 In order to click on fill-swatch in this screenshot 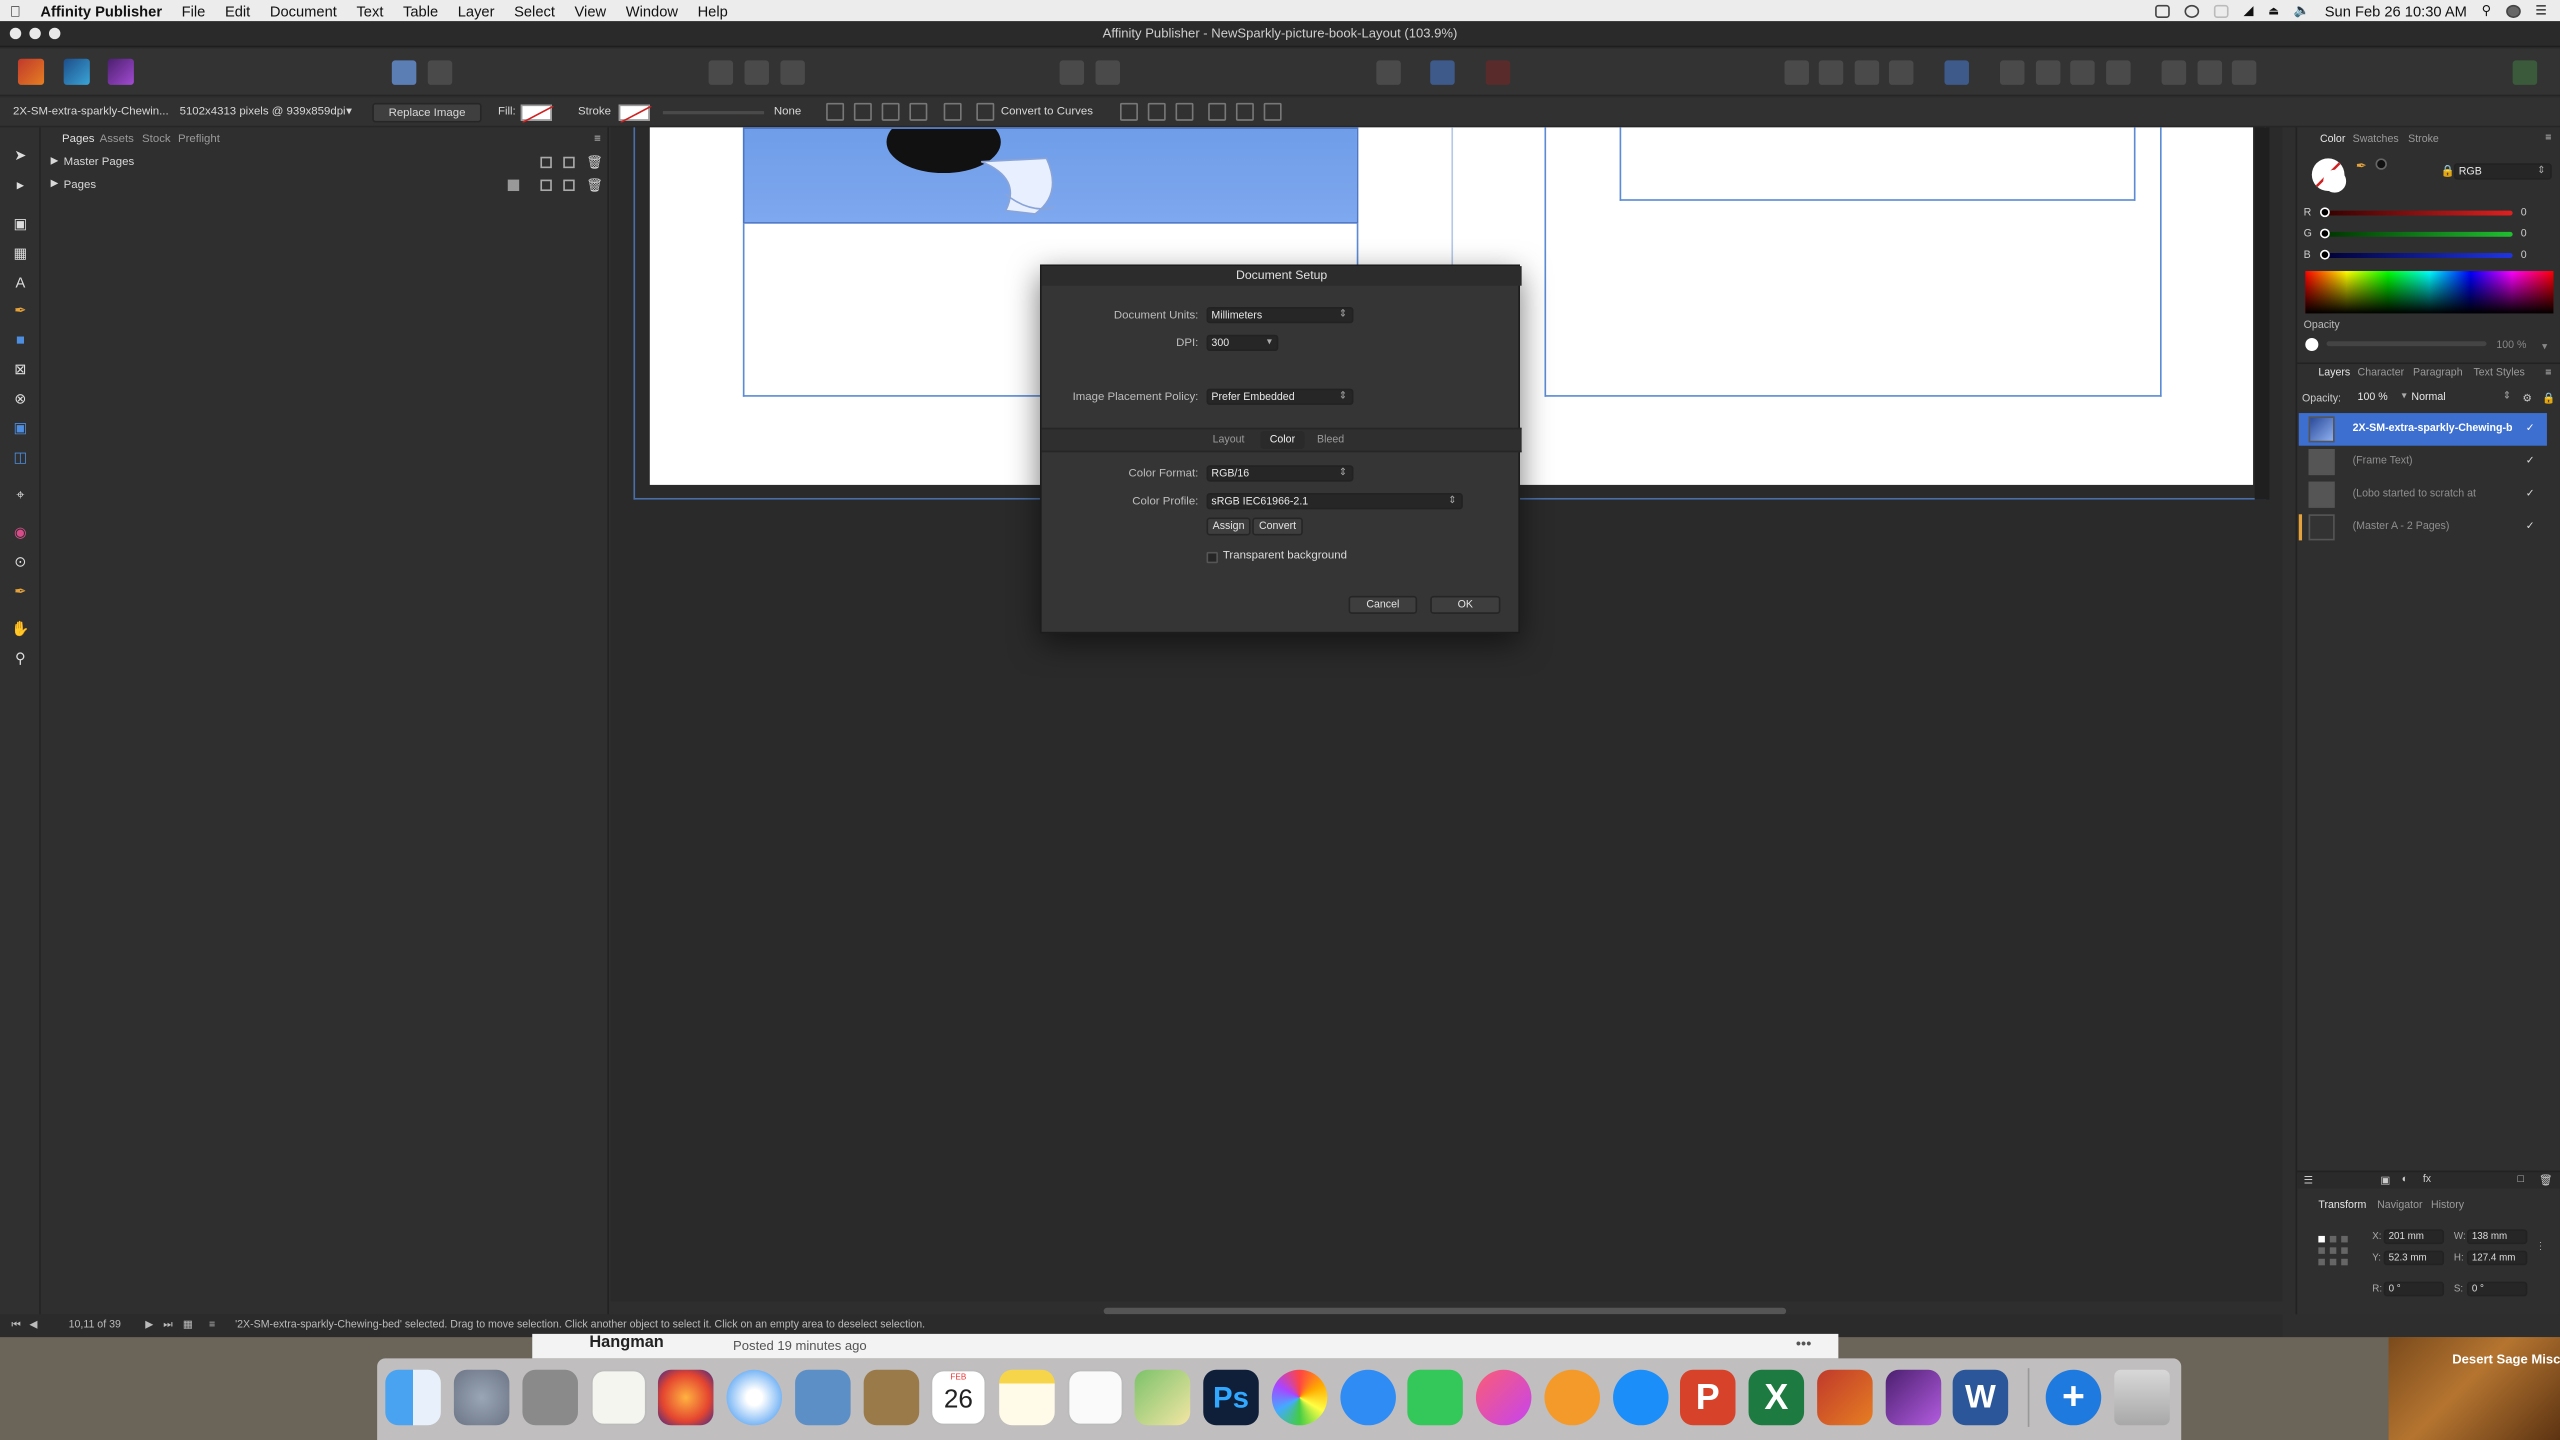, I will do `click(537, 113)`.